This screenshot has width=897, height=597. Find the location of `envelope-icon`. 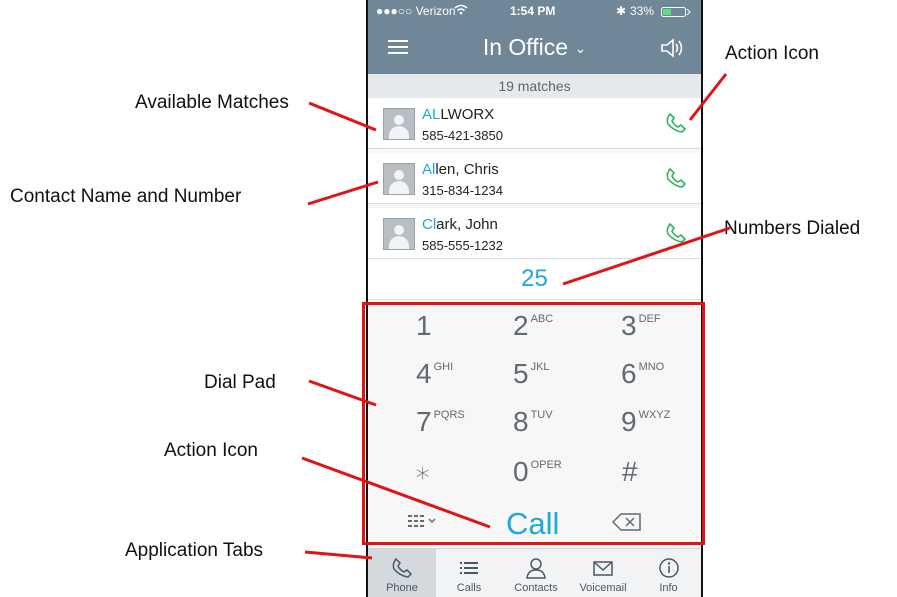

envelope-icon is located at coordinates (603, 568).